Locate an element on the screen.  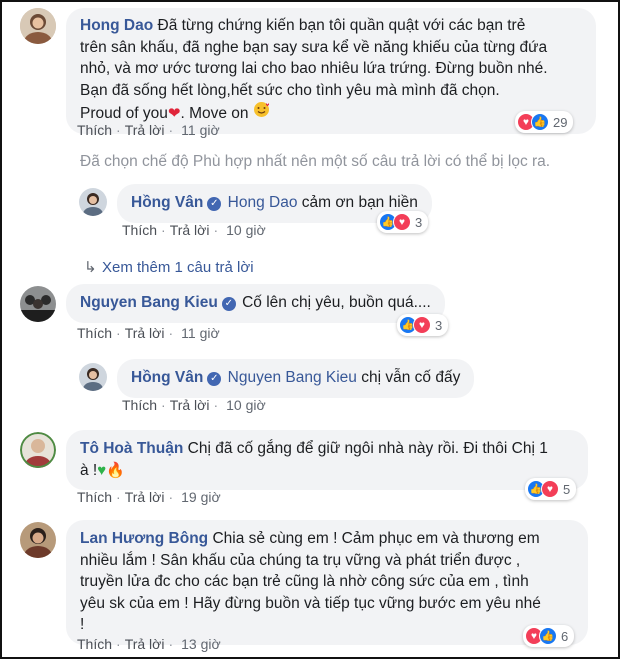
comment-author: Lan Hương Bông is located at coordinates (144, 538).